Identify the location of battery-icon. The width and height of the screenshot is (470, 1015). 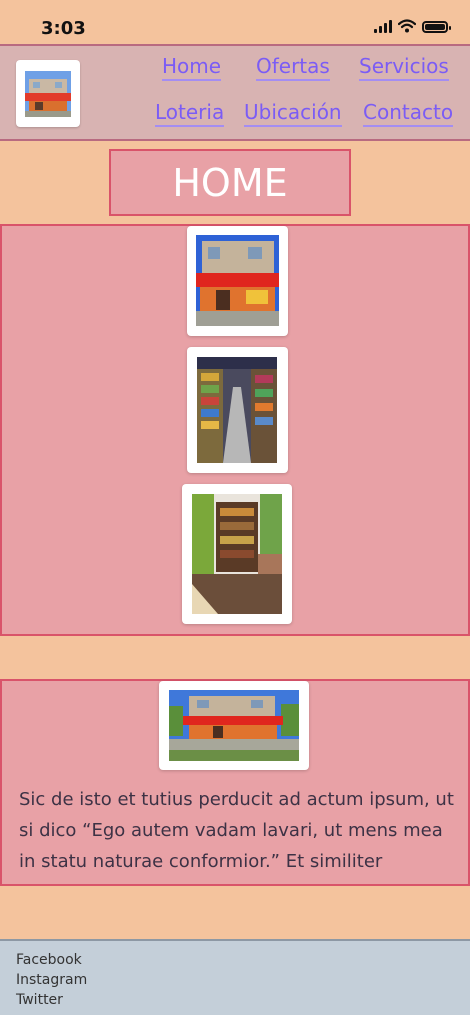
(436, 27).